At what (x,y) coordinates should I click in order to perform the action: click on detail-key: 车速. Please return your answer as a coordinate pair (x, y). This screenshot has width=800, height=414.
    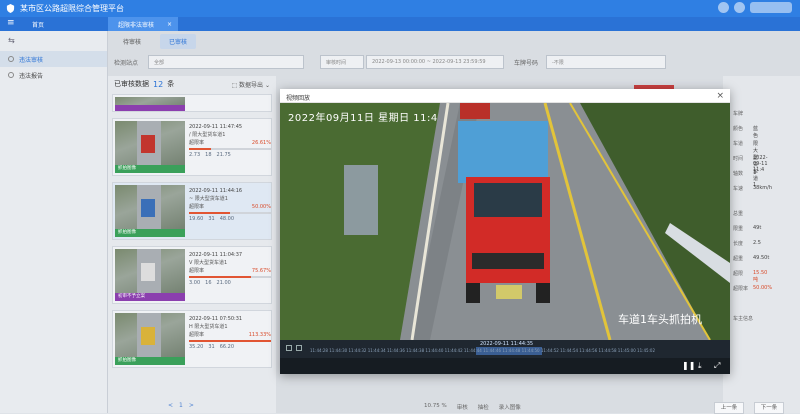
    Looking at the image, I should click on (738, 189).